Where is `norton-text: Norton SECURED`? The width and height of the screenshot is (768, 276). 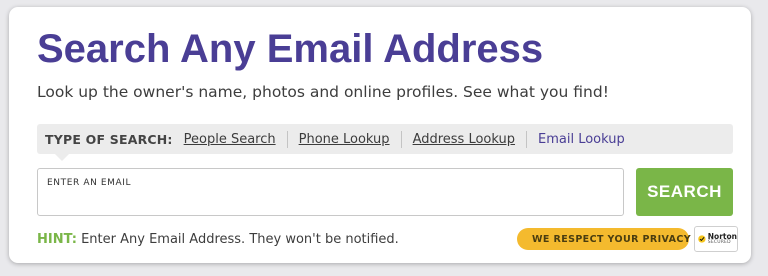
norton-text: Norton SECURED is located at coordinates (722, 238).